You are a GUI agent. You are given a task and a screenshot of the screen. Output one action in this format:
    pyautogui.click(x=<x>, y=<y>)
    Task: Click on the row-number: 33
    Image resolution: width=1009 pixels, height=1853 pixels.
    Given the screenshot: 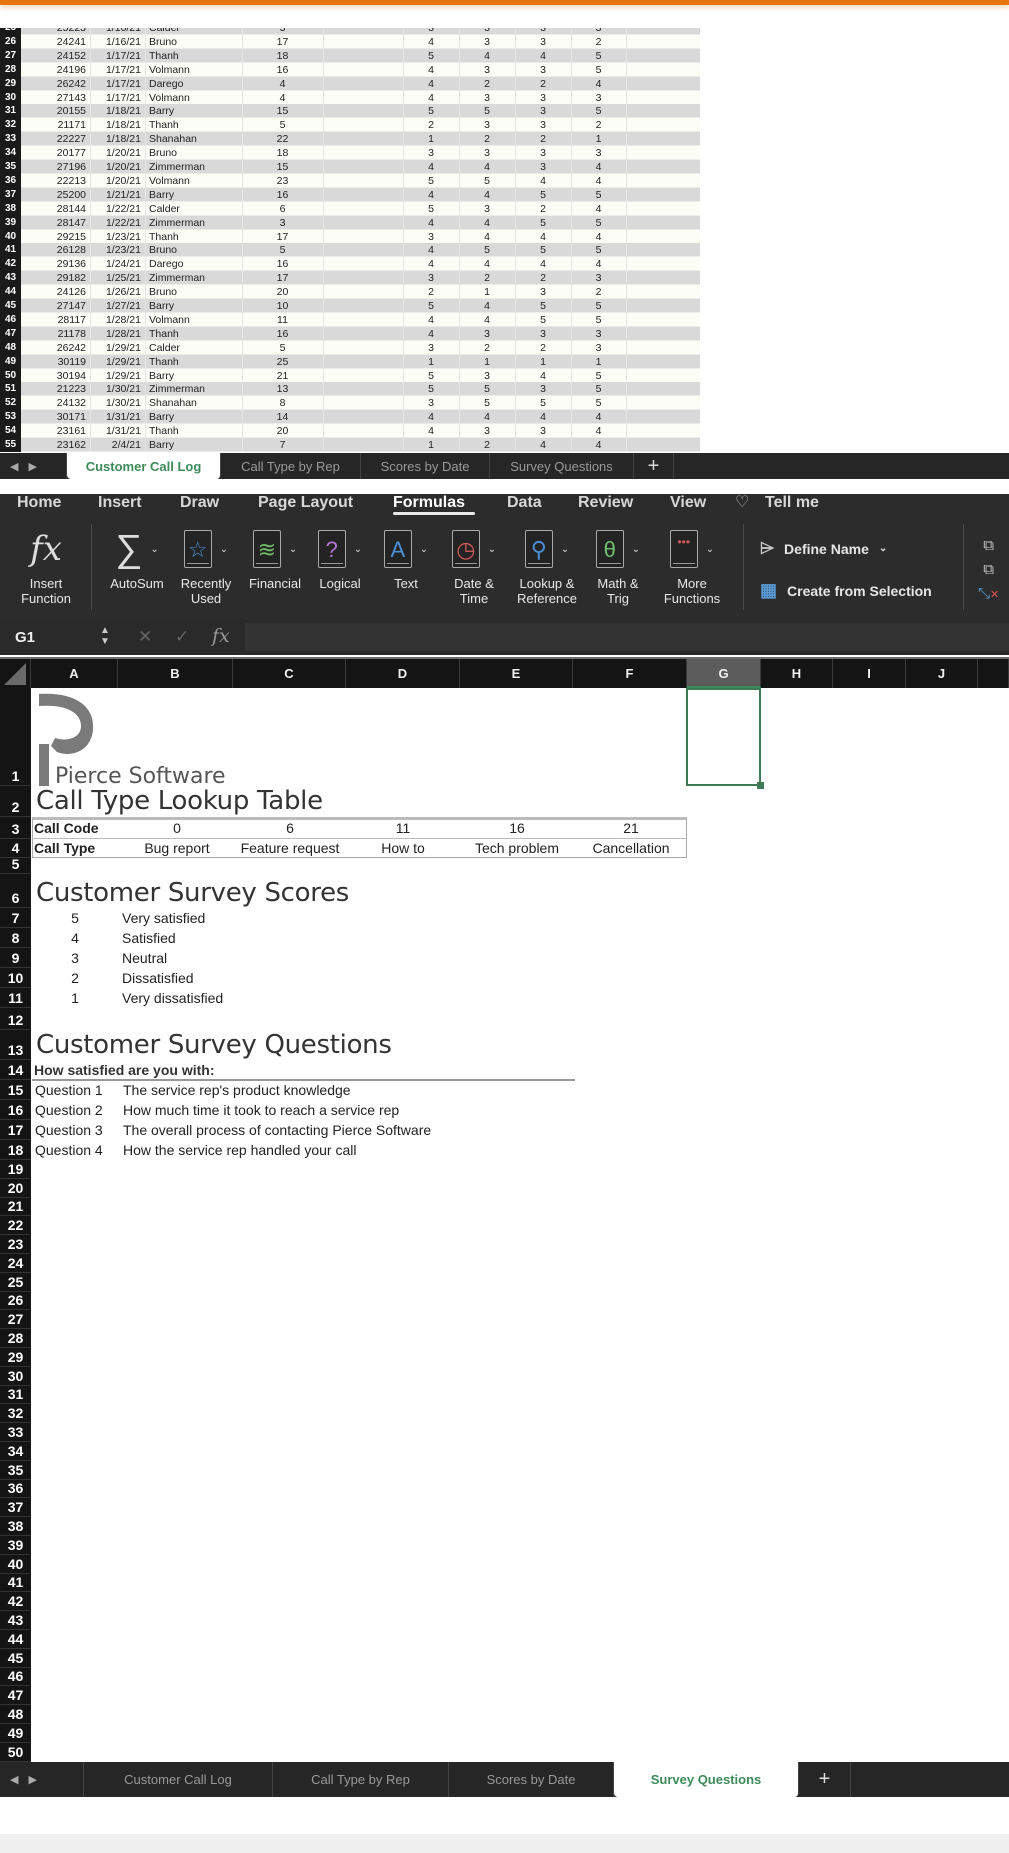 What is the action you would take?
    pyautogui.click(x=10, y=139)
    